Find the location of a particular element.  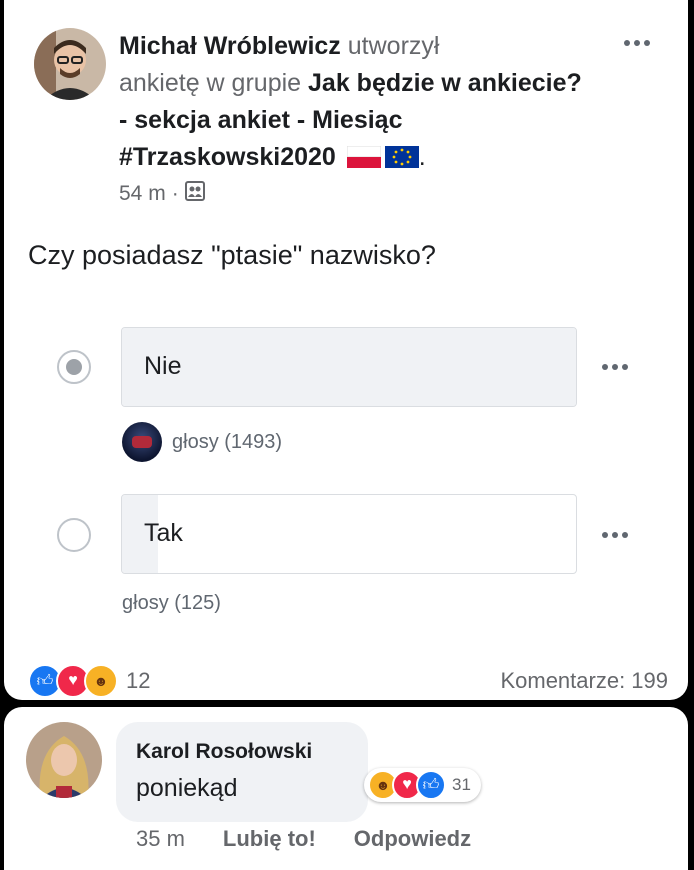

poll-radio-tak is located at coordinates (74, 535).